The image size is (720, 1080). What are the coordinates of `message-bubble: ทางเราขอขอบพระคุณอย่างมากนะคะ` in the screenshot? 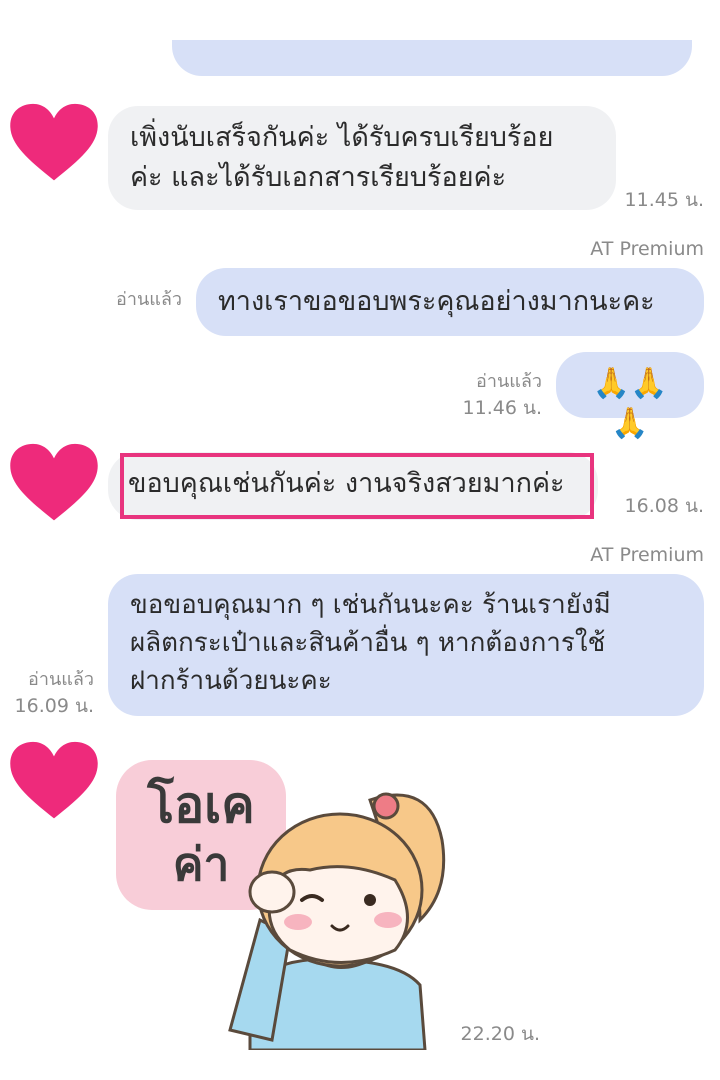 It's located at (450, 302).